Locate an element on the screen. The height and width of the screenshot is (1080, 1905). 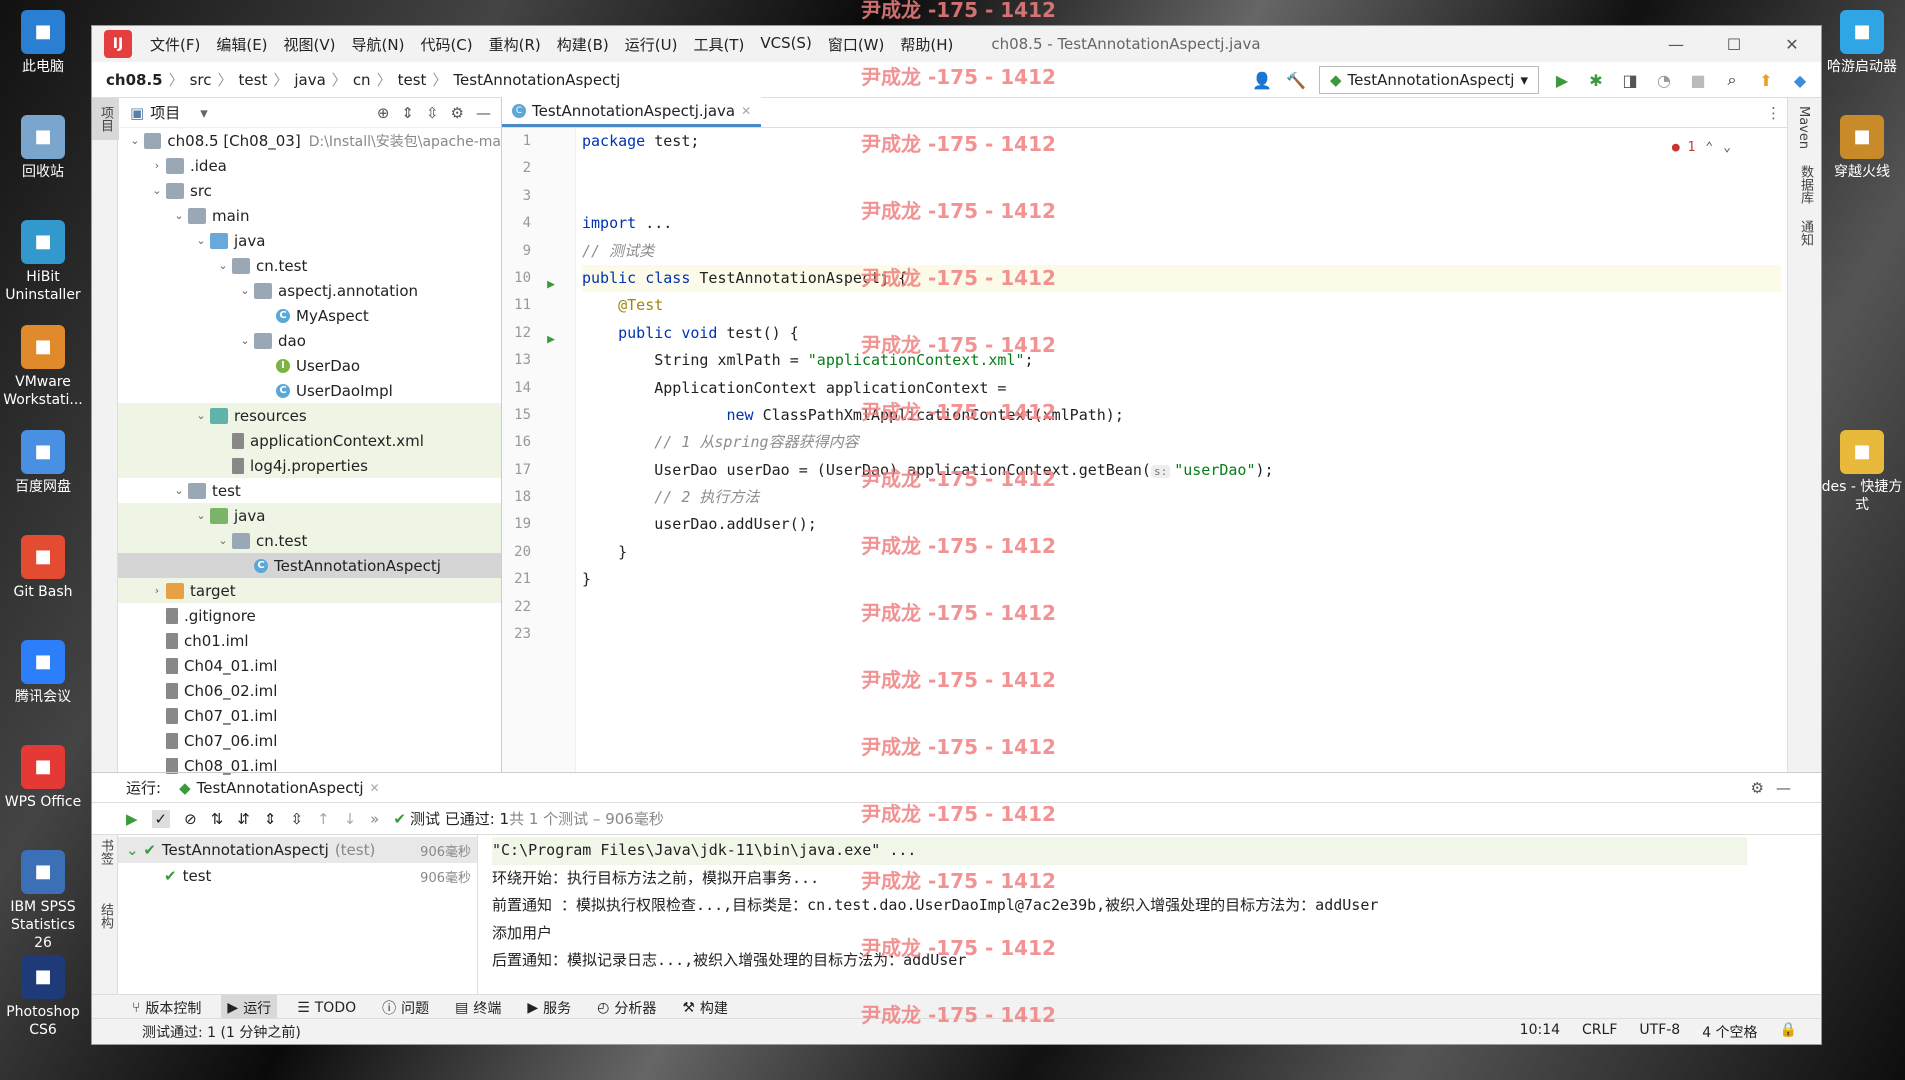
gear-icon: ⚙ is located at coordinates (457, 113).